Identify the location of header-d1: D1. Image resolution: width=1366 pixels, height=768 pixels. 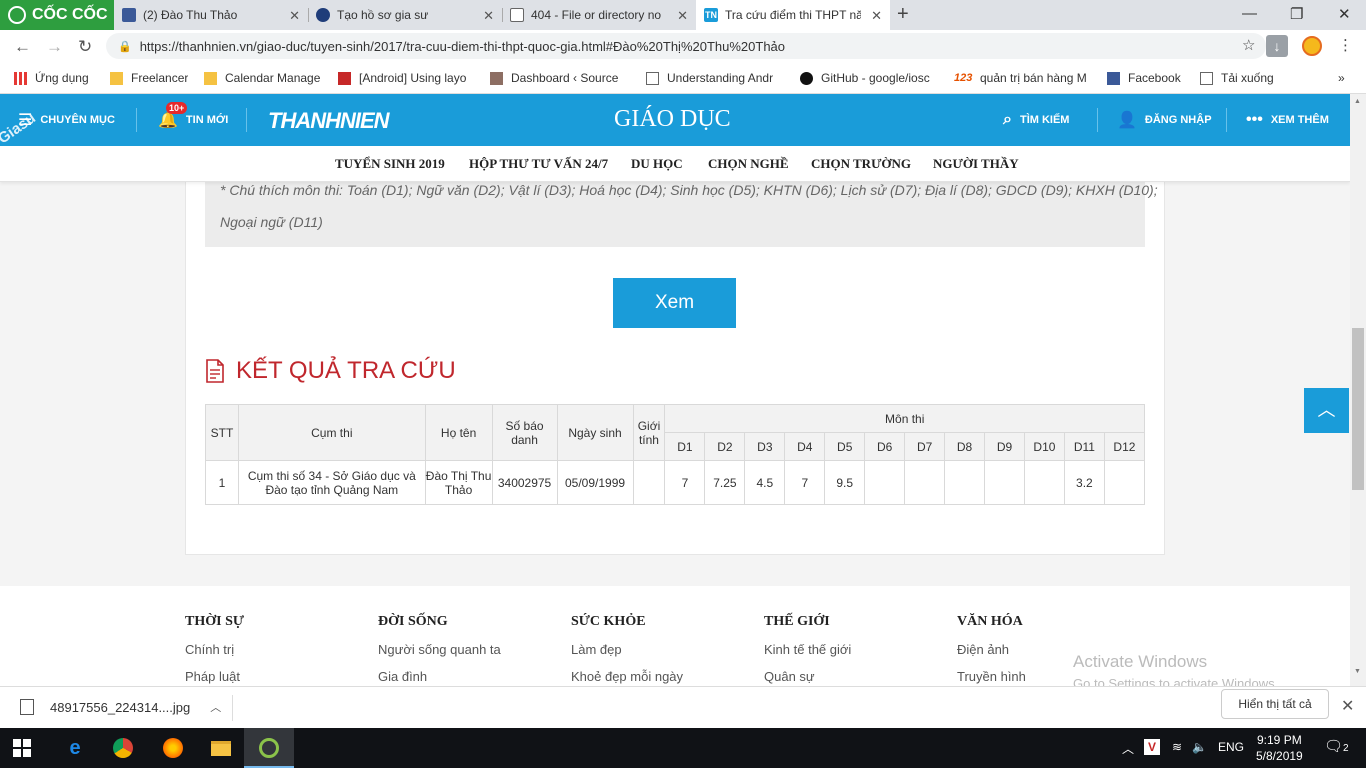
(685, 446).